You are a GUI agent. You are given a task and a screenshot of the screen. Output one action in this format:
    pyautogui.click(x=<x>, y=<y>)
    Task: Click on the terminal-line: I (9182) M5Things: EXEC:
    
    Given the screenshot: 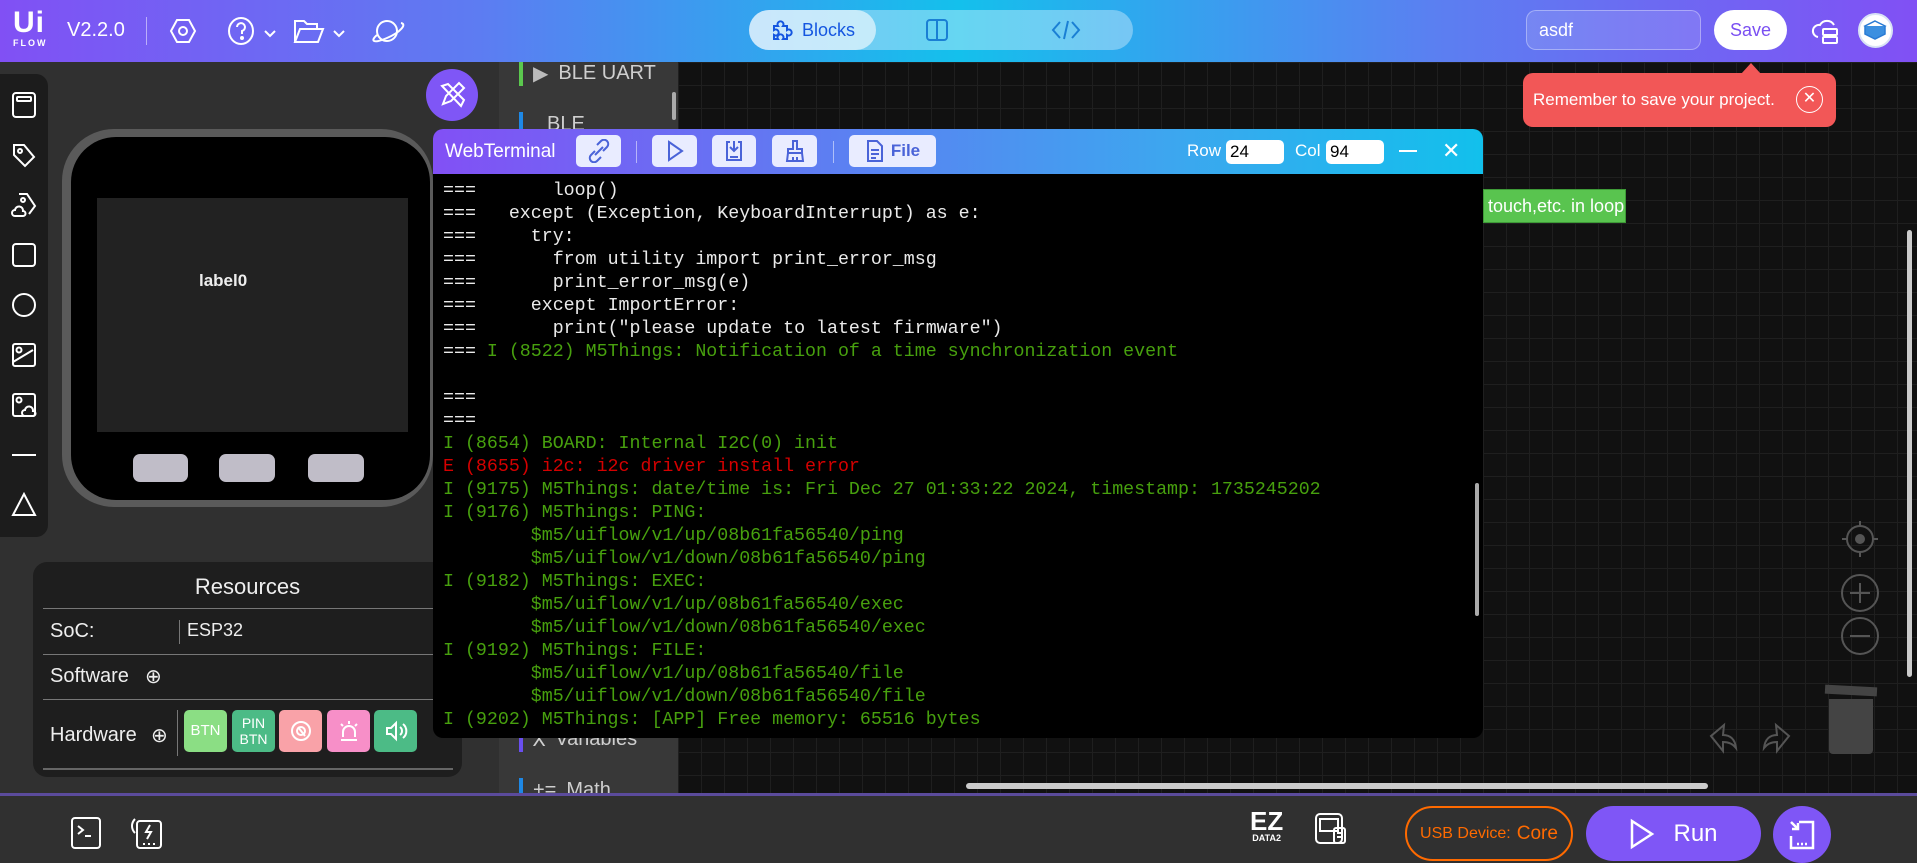 What is the action you would take?
    pyautogui.click(x=575, y=582)
    